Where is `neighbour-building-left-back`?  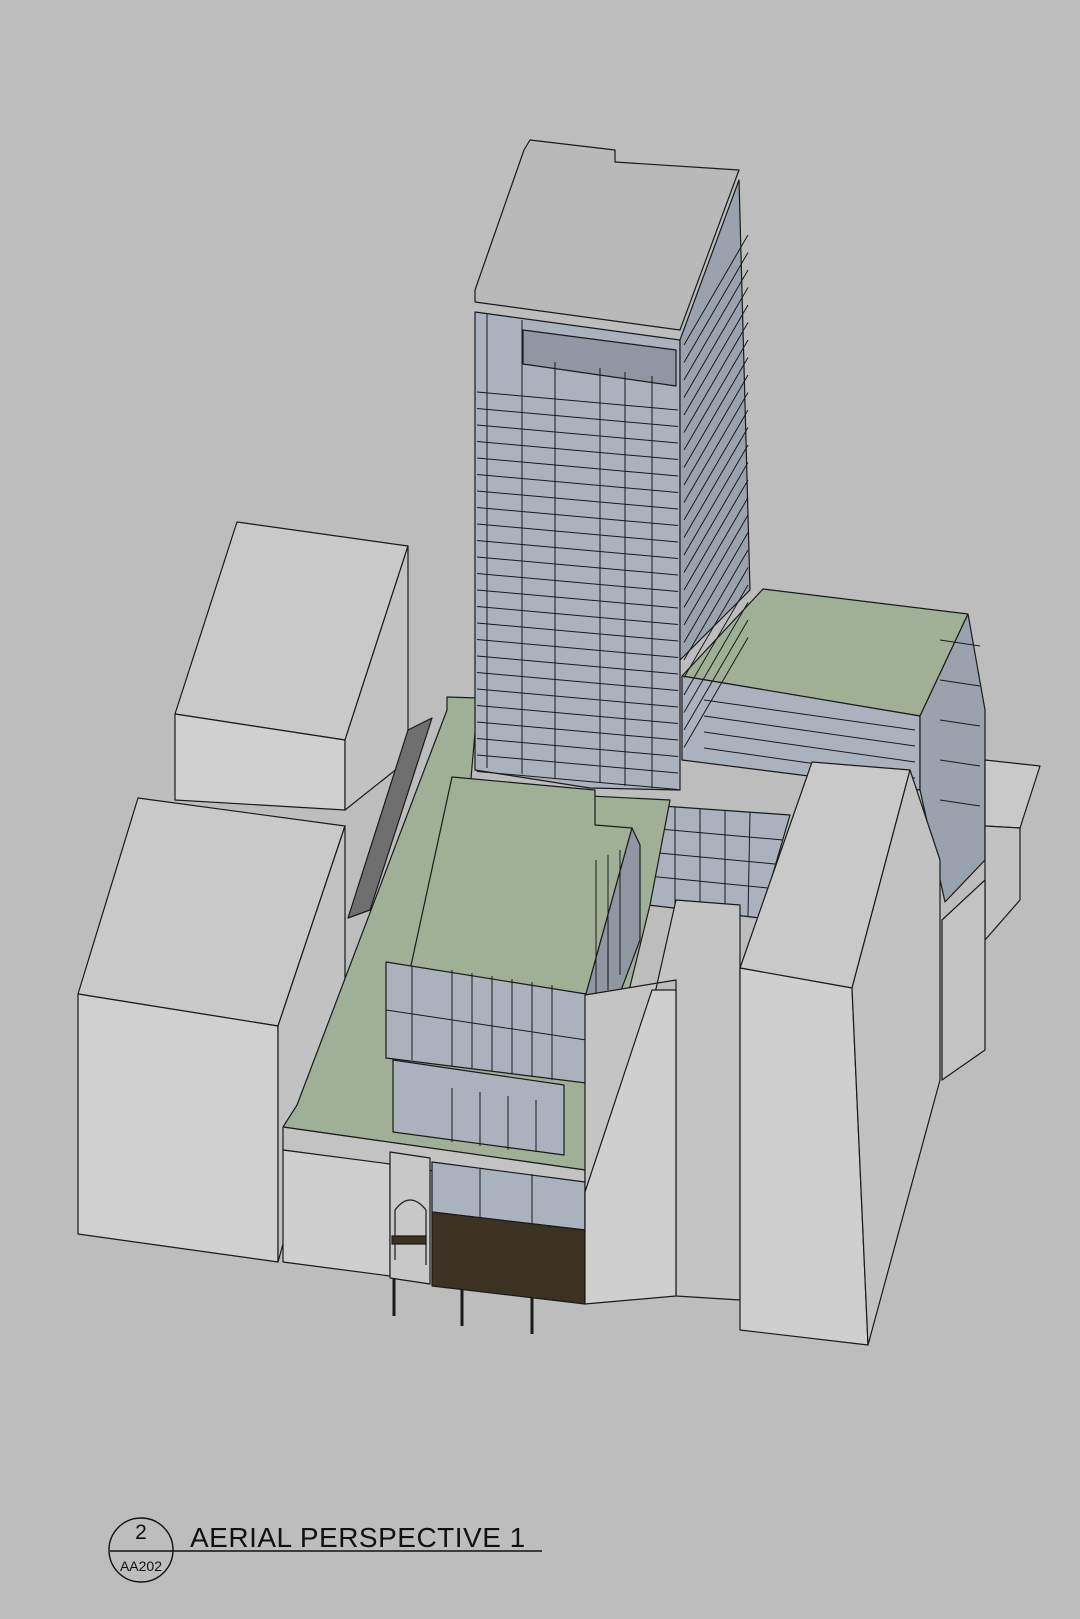 neighbour-building-left-back is located at coordinates (291, 666).